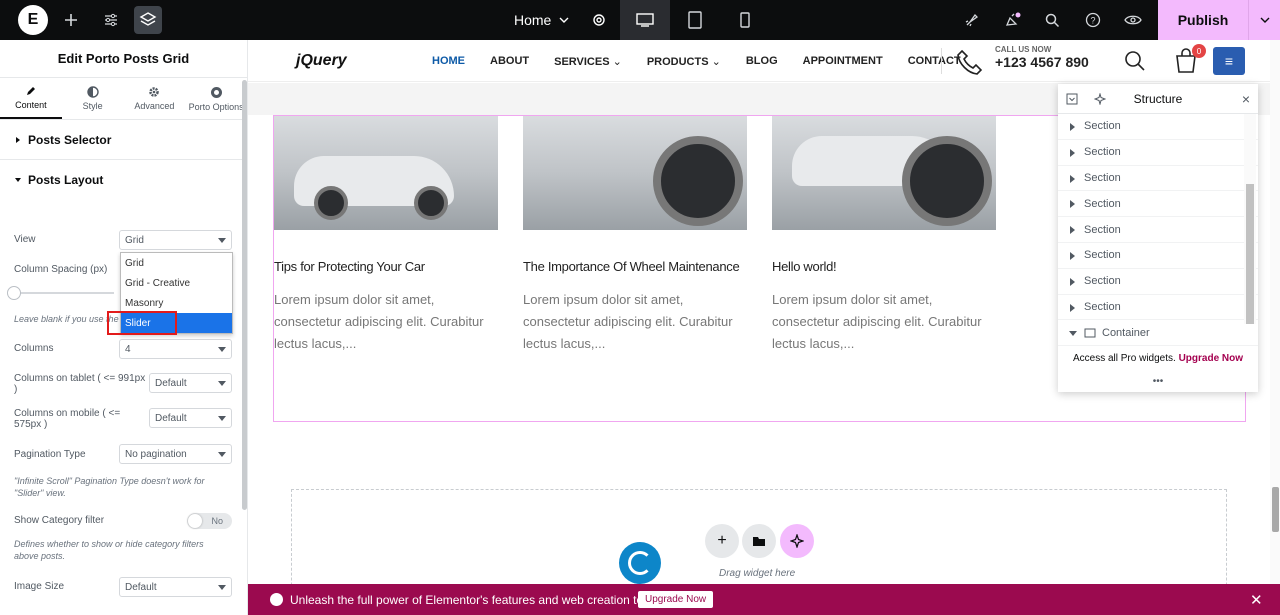 This screenshot has width=1280, height=615. What do you see at coordinates (1072, 281) in the screenshot?
I see `caret-right-icon` at bounding box center [1072, 281].